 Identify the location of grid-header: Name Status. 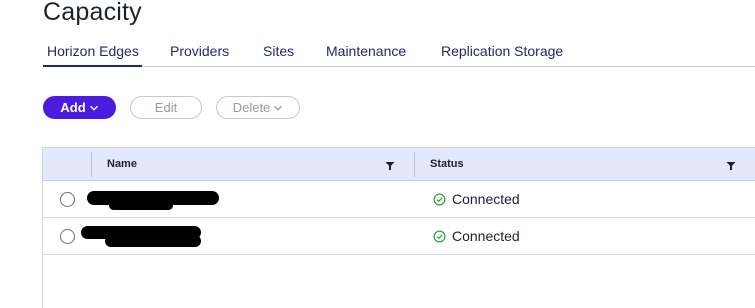
(399, 164).